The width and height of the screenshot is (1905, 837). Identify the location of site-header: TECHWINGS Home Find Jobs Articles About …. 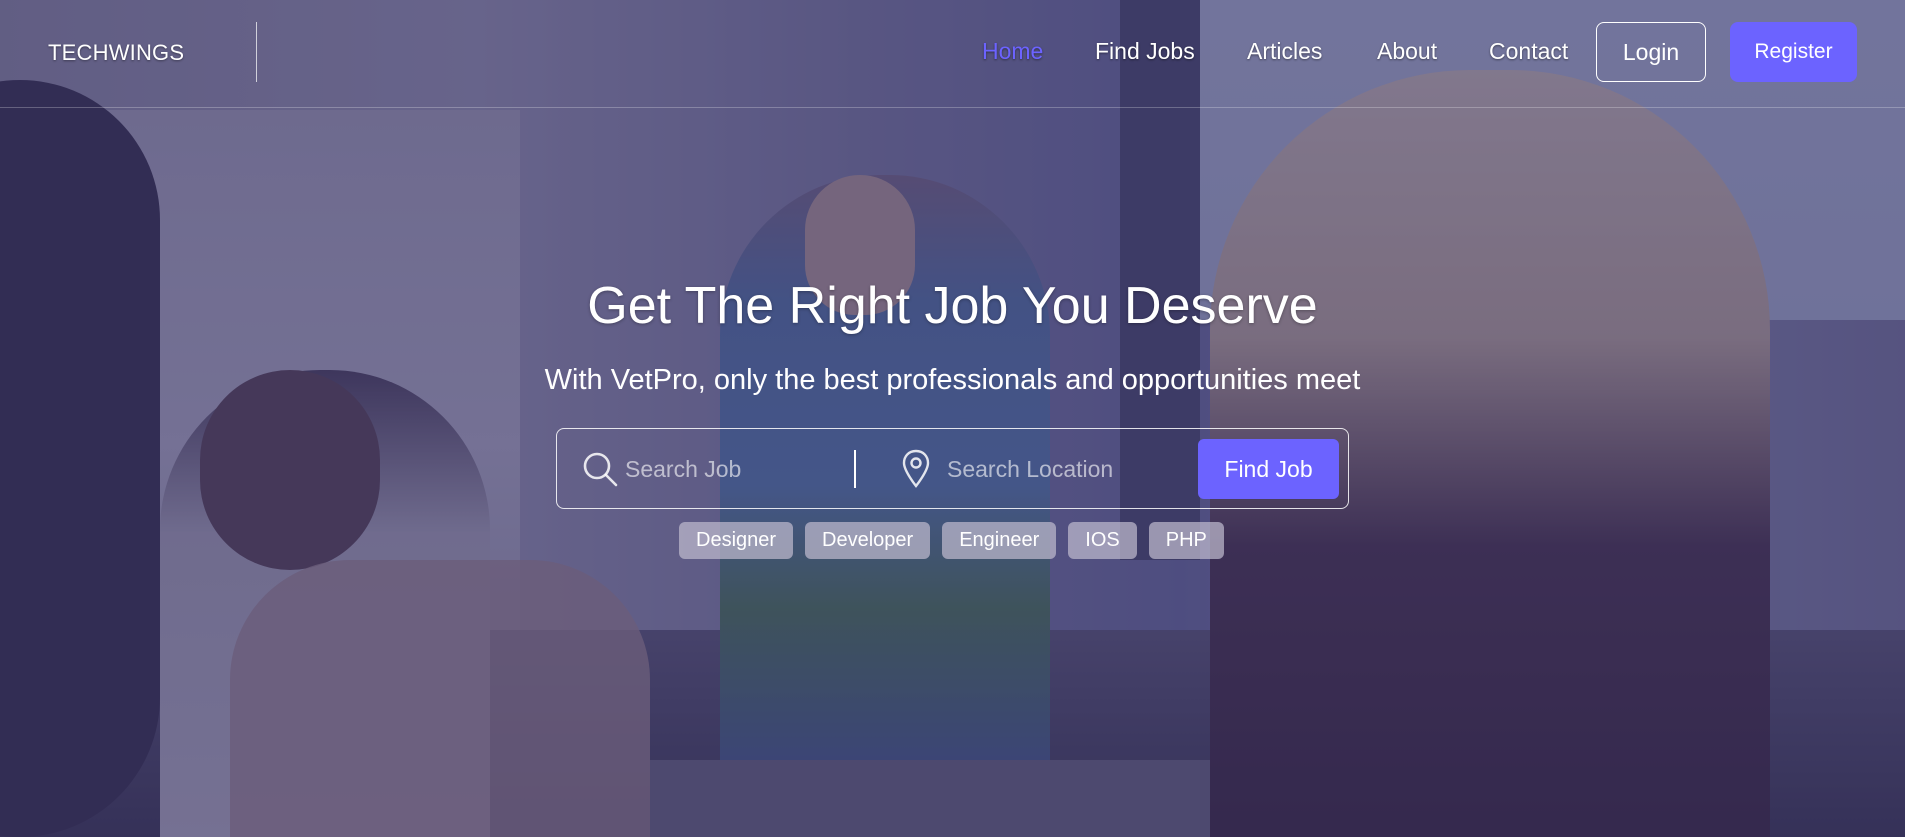
(952, 54).